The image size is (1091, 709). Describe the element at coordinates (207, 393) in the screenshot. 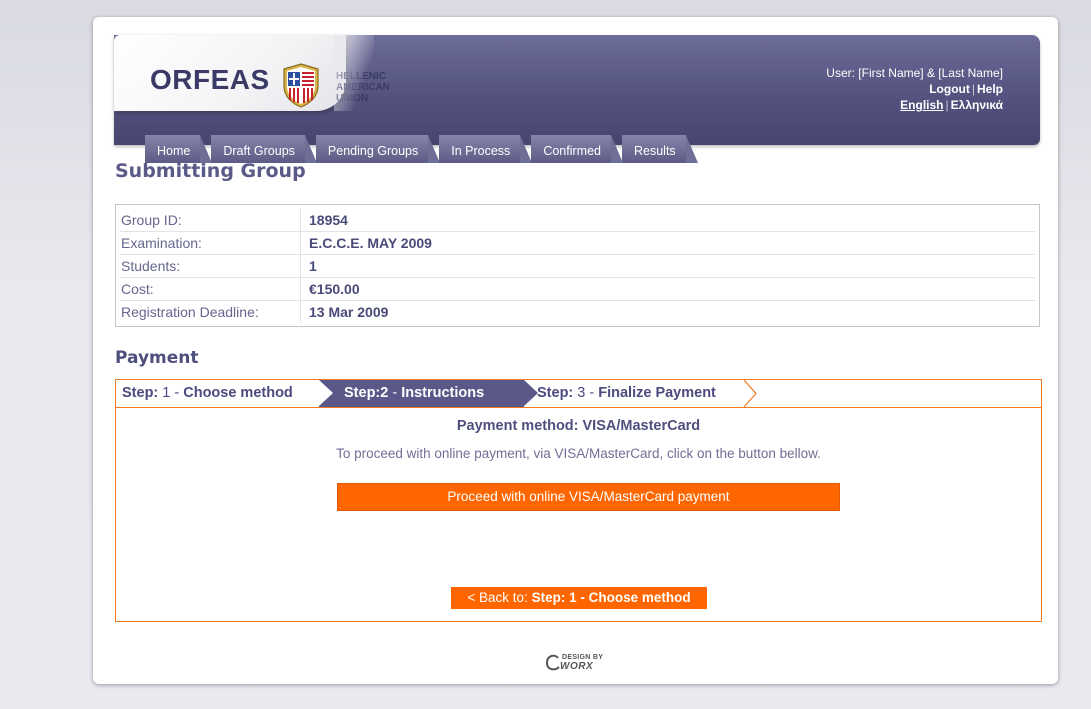

I see `step-1-choose-method: Step: 1 - Choose method` at that location.